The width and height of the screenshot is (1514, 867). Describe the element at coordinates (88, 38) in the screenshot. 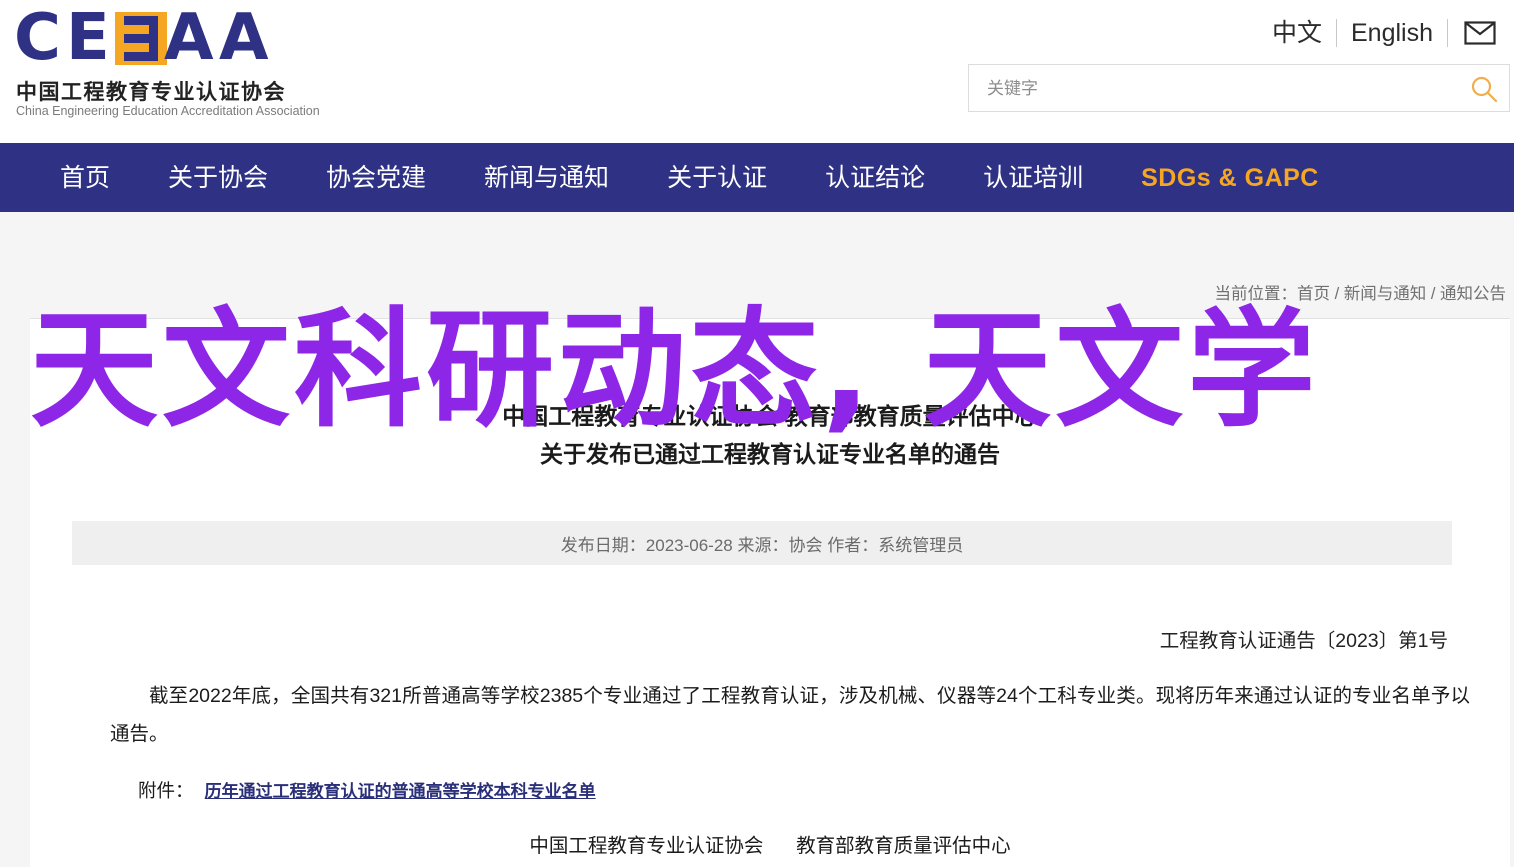

I see `logo-letter-e1: E` at that location.